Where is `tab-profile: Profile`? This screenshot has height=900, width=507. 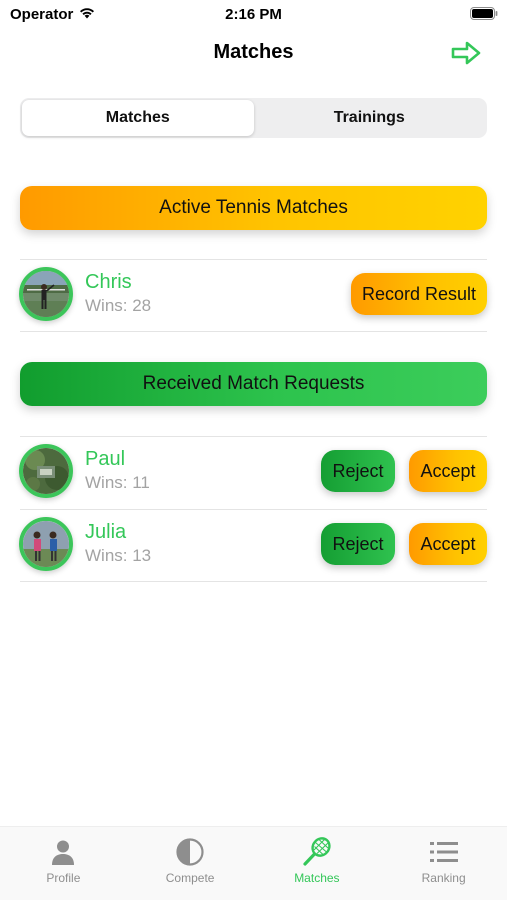 tab-profile: Profile is located at coordinates (63, 863).